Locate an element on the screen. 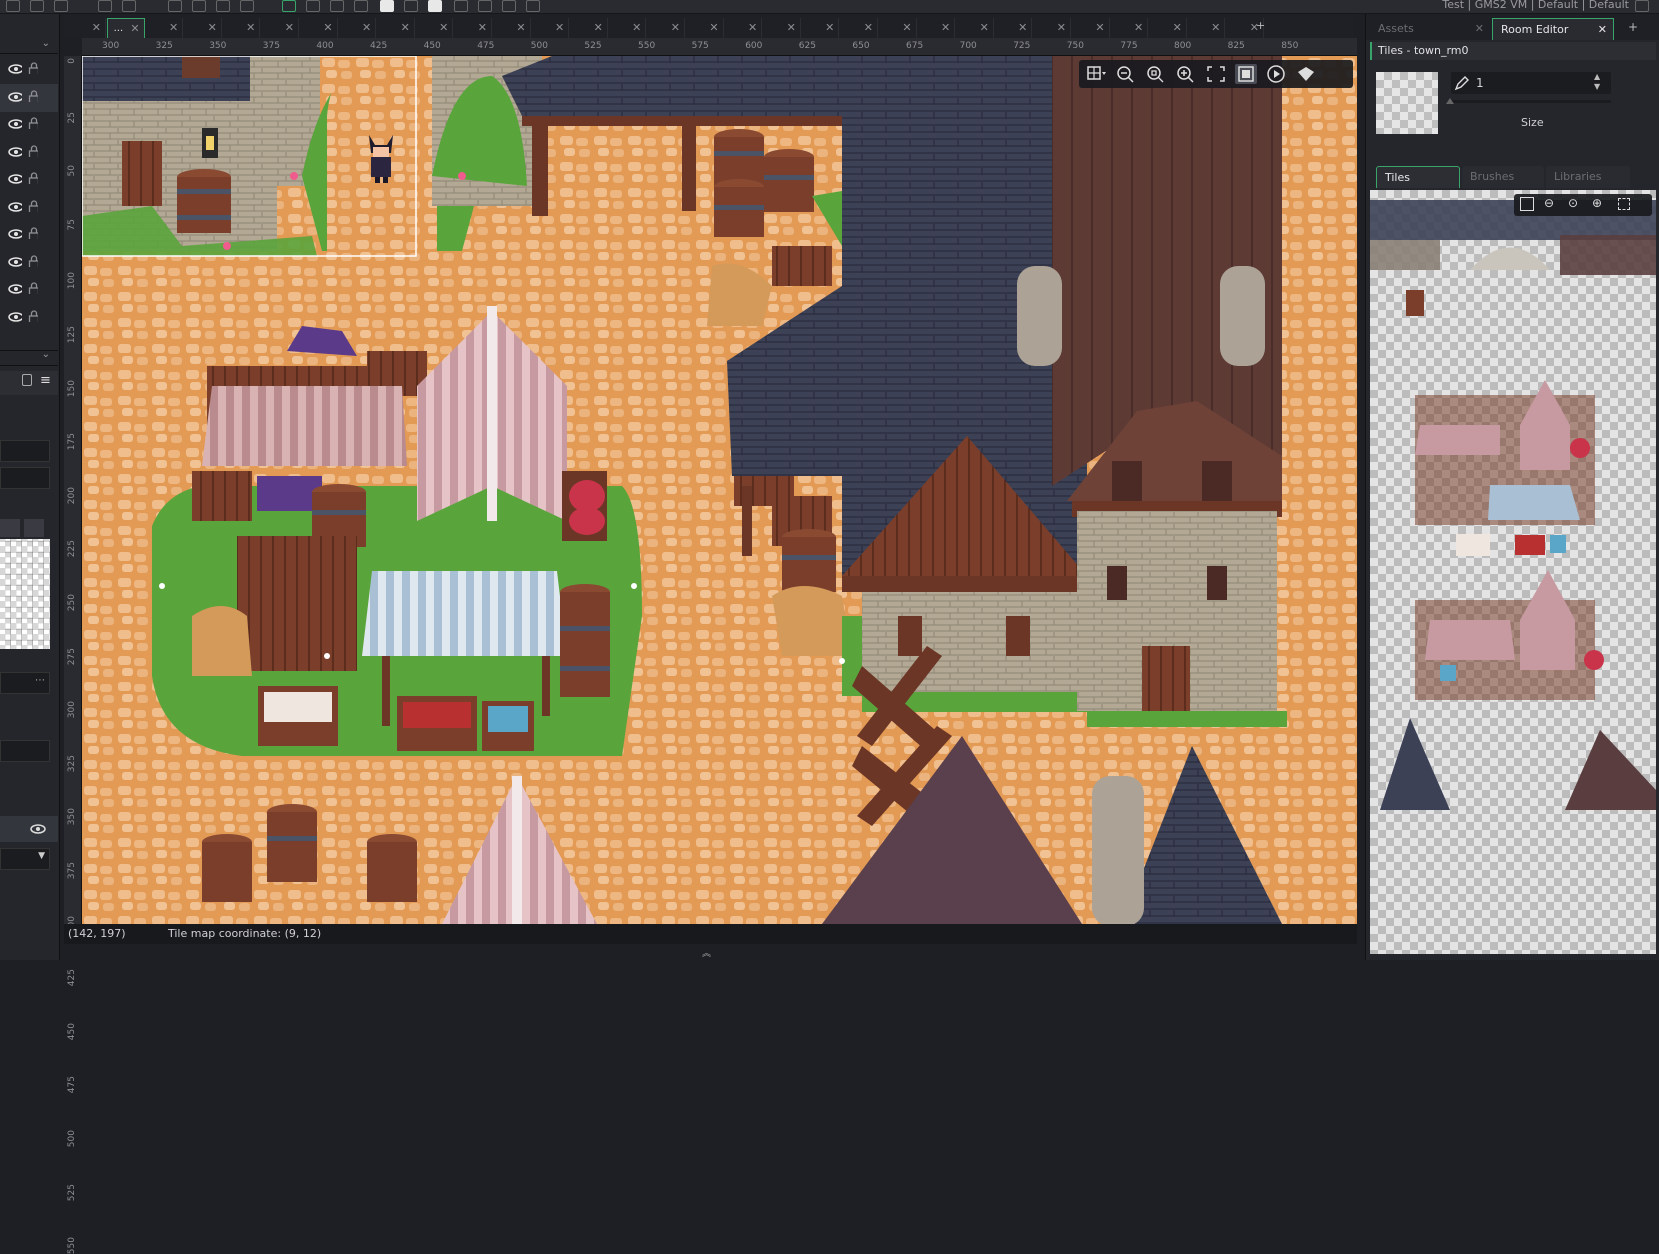  chevron-down-icon: ▼ is located at coordinates (41, 856).